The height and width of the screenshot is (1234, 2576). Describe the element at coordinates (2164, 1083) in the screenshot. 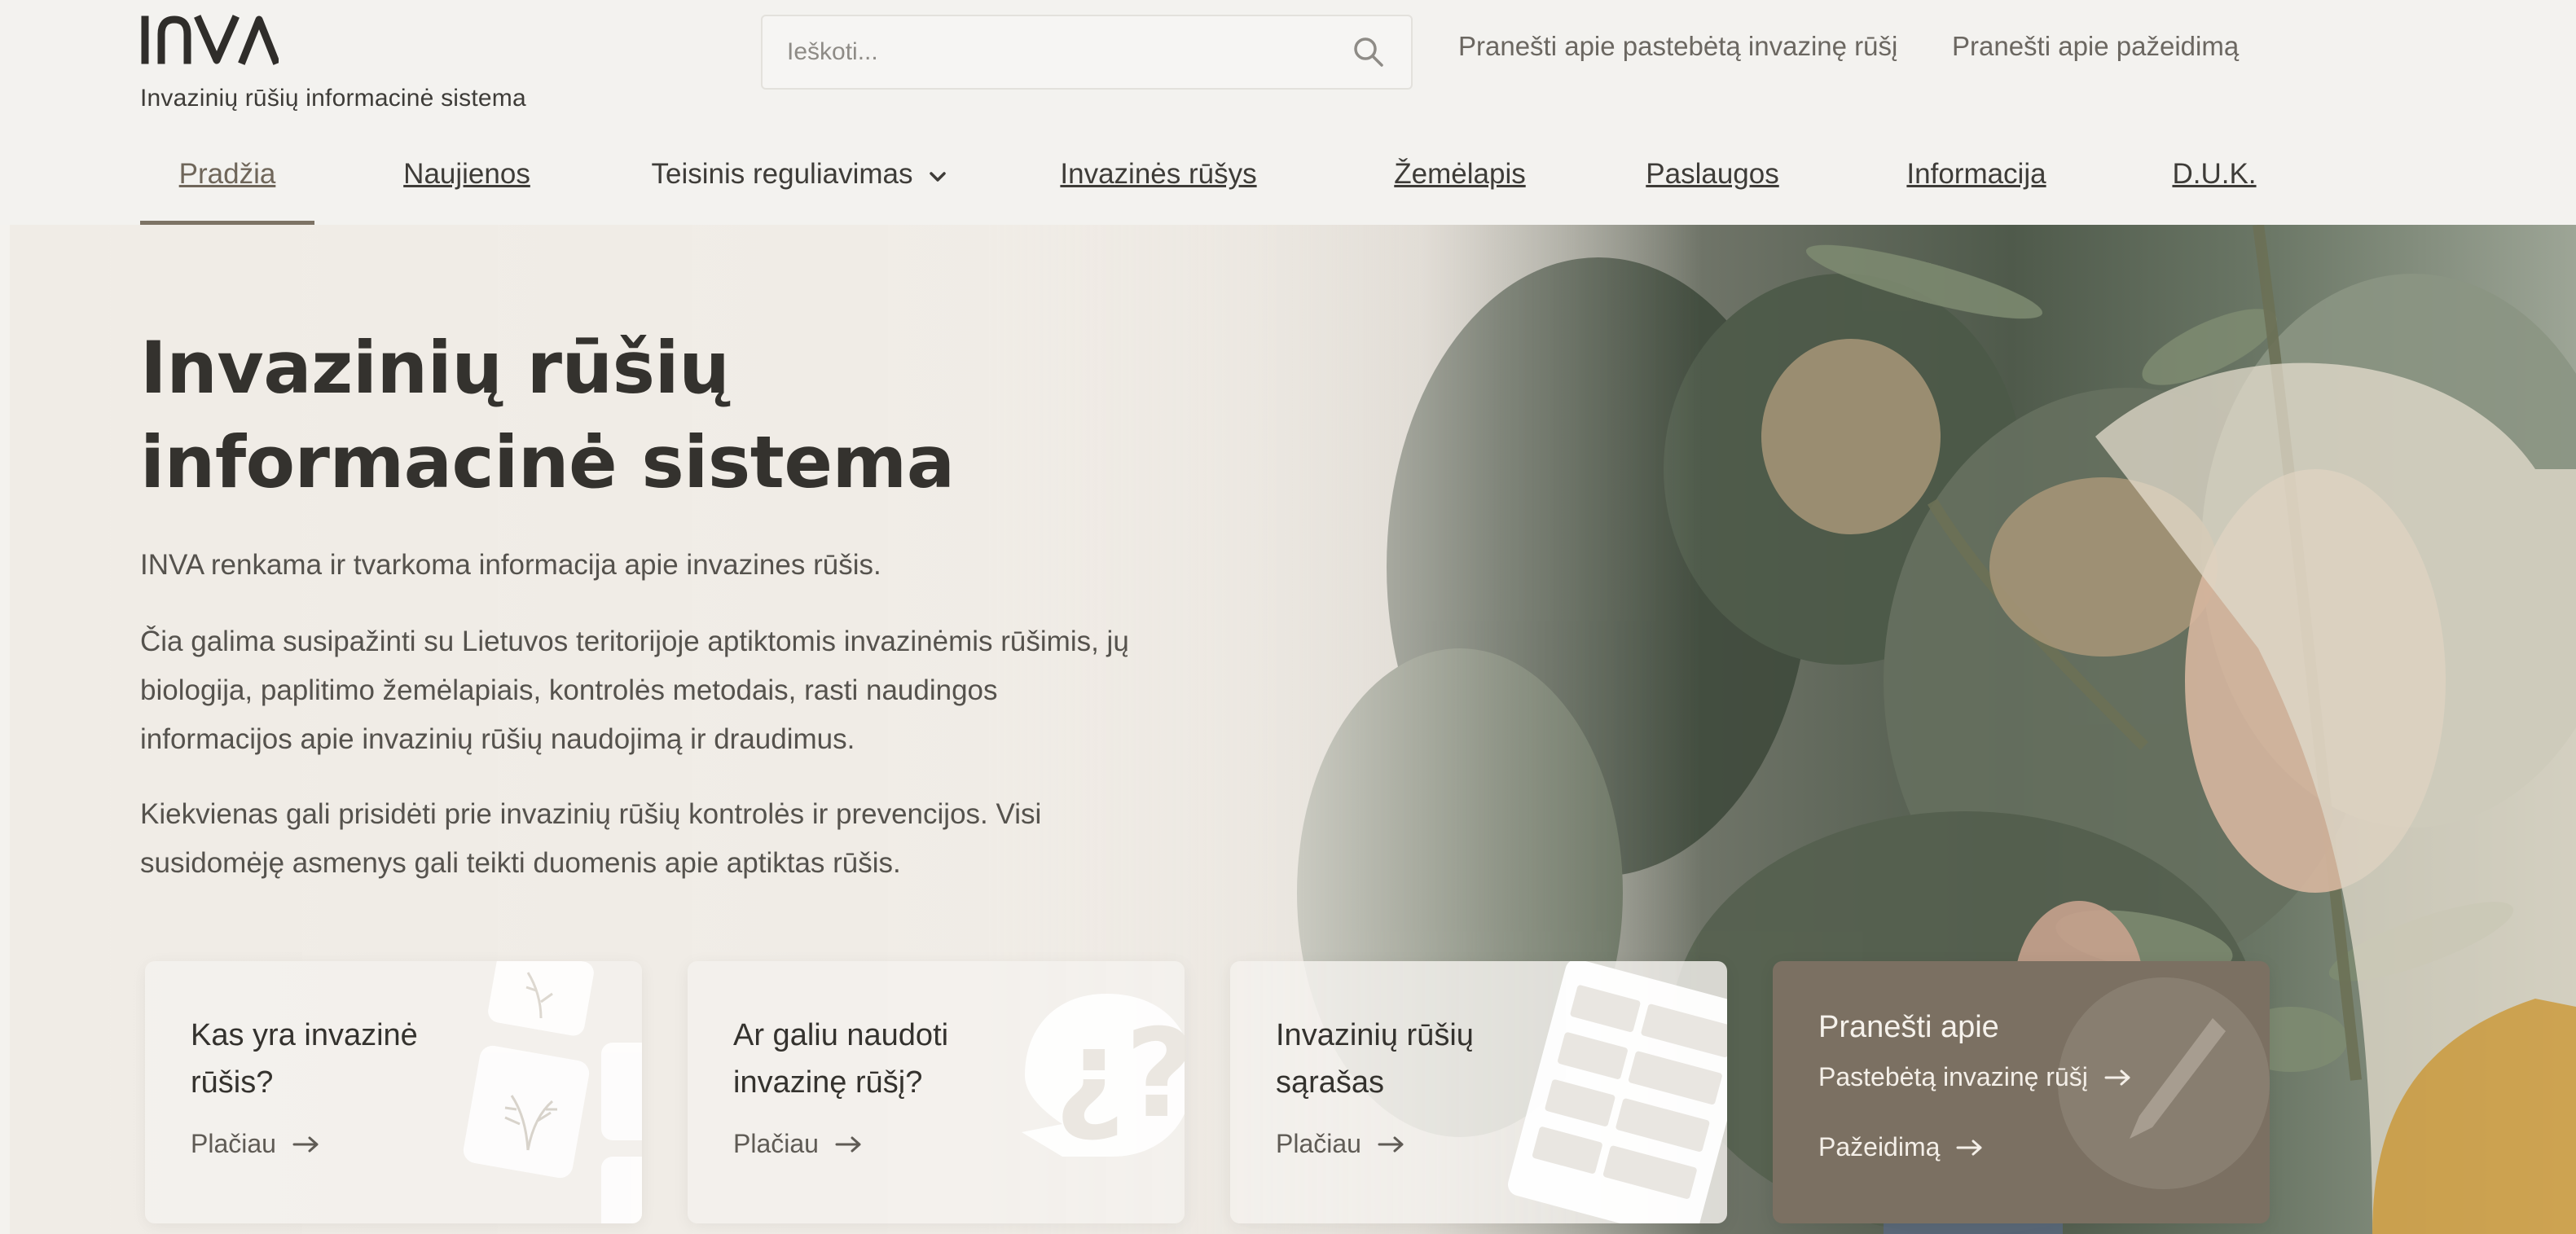

I see `pencil-bubble-icon` at that location.